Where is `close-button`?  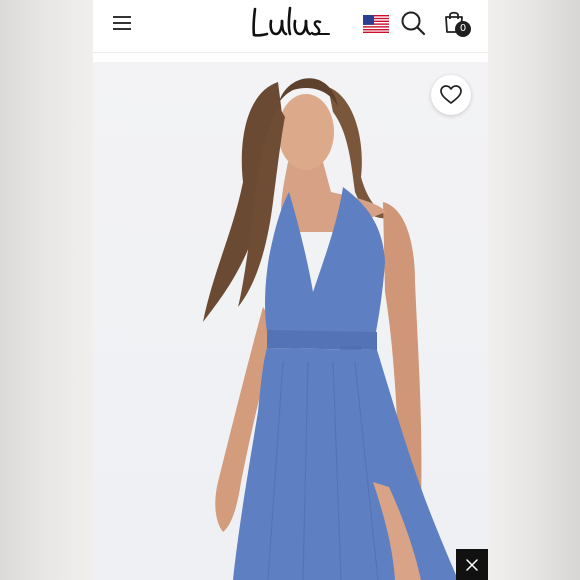
close-button is located at coordinates (472, 564).